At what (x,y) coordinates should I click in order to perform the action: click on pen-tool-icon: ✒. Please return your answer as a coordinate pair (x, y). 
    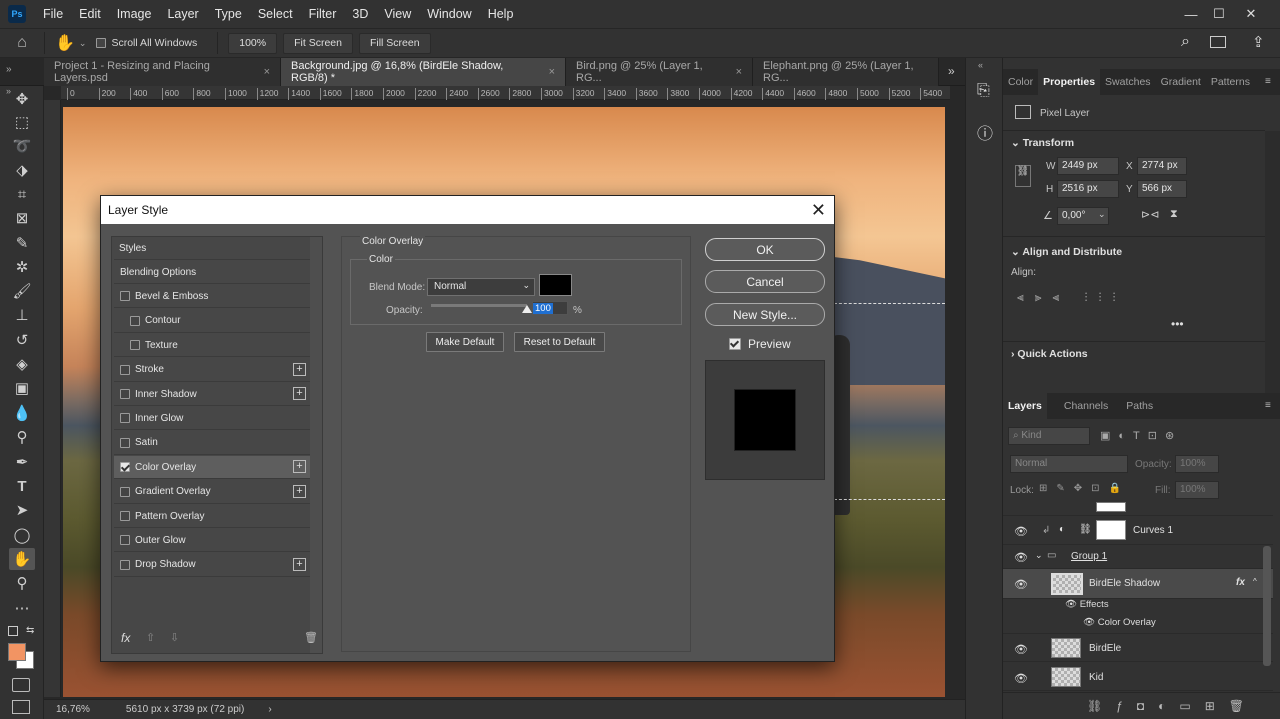
    Looking at the image, I should click on (22, 462).